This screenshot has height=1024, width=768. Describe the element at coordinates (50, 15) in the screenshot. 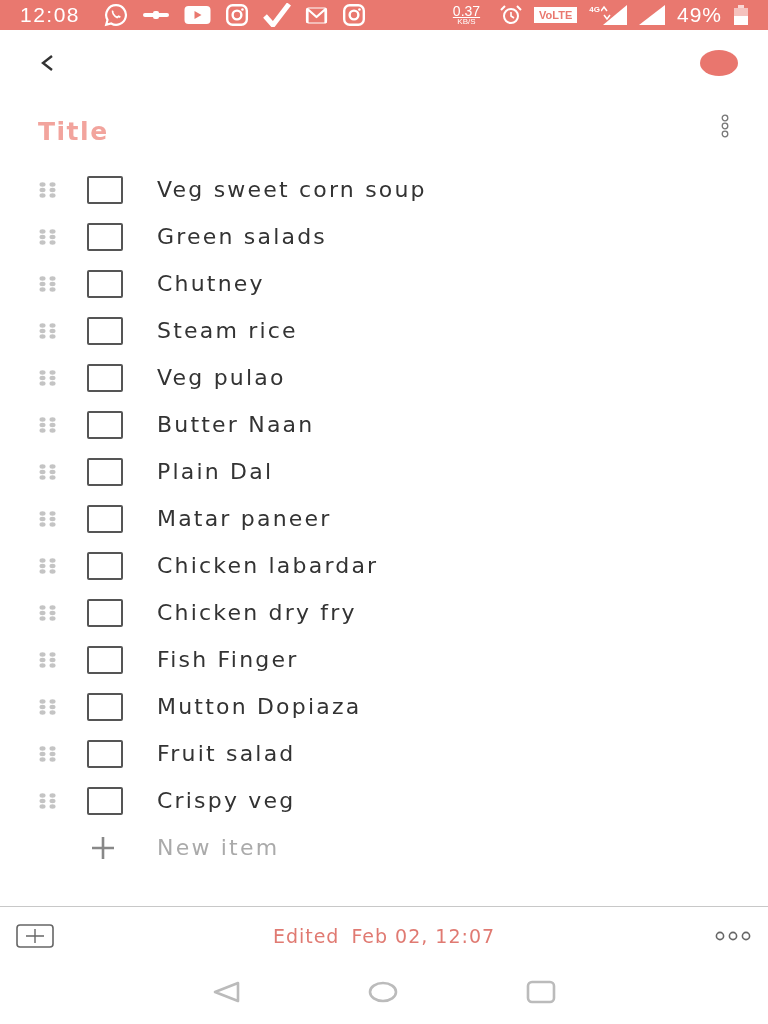

I see `status-time: 12:08` at that location.